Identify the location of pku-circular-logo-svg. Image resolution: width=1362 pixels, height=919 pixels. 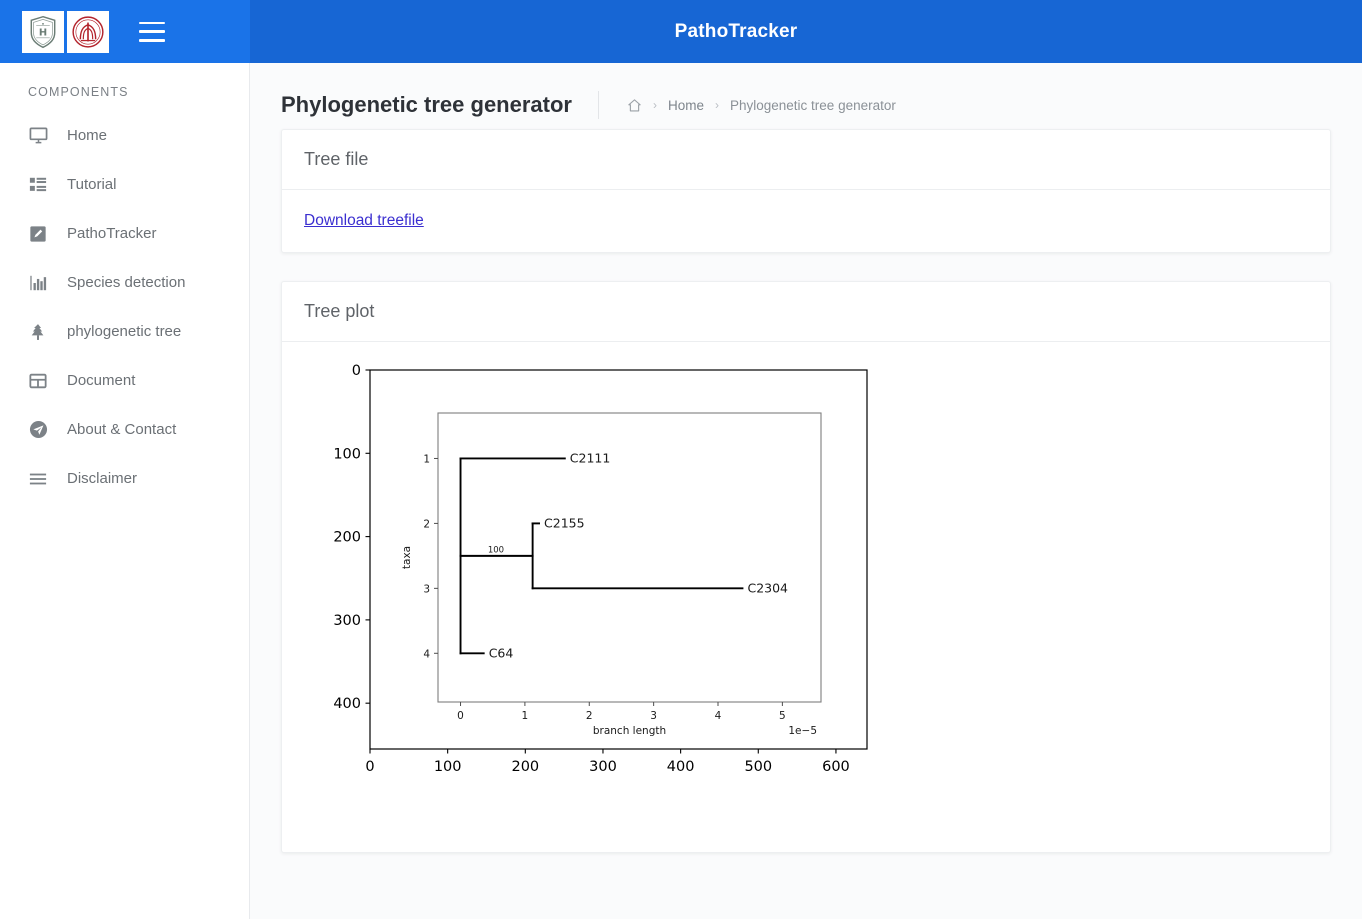
(88, 31).